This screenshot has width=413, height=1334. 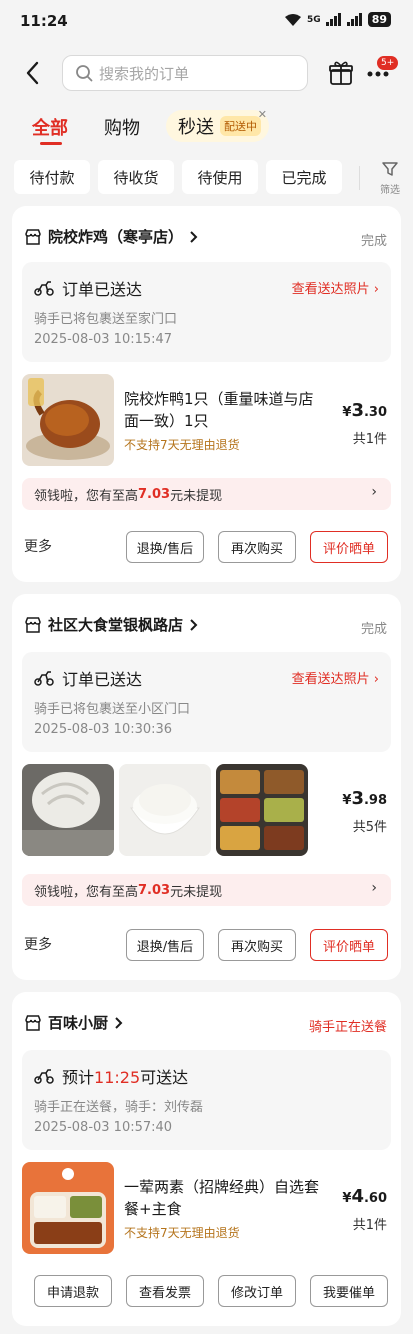 What do you see at coordinates (240, 126) in the screenshot?
I see `miaosong-status-tag: 配送中` at bounding box center [240, 126].